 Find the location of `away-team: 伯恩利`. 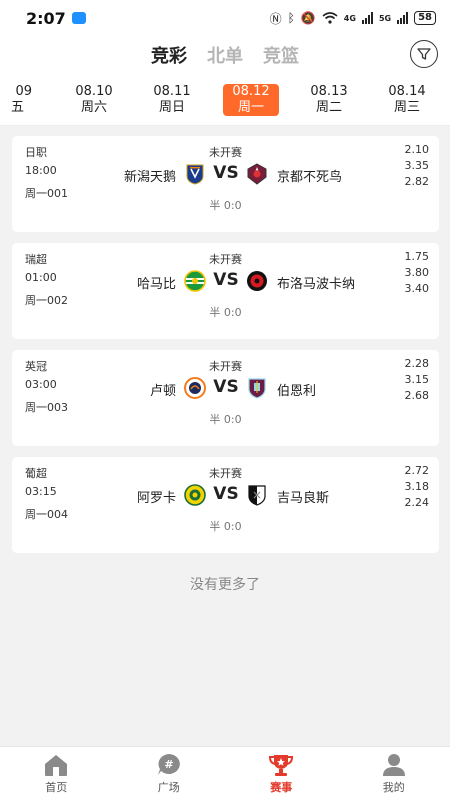

away-team: 伯恩利 is located at coordinates (297, 391).